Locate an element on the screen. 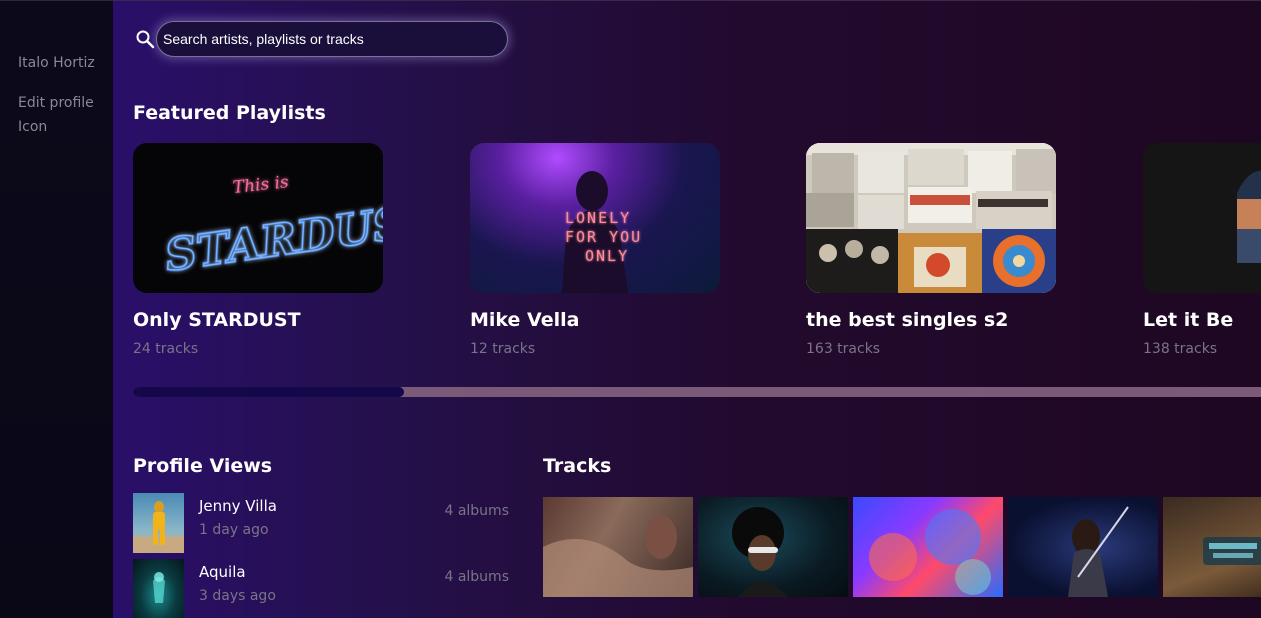 This screenshot has height=618, width=1261. playlist-card: the best singles s2 163 tracks is located at coordinates (931, 250).